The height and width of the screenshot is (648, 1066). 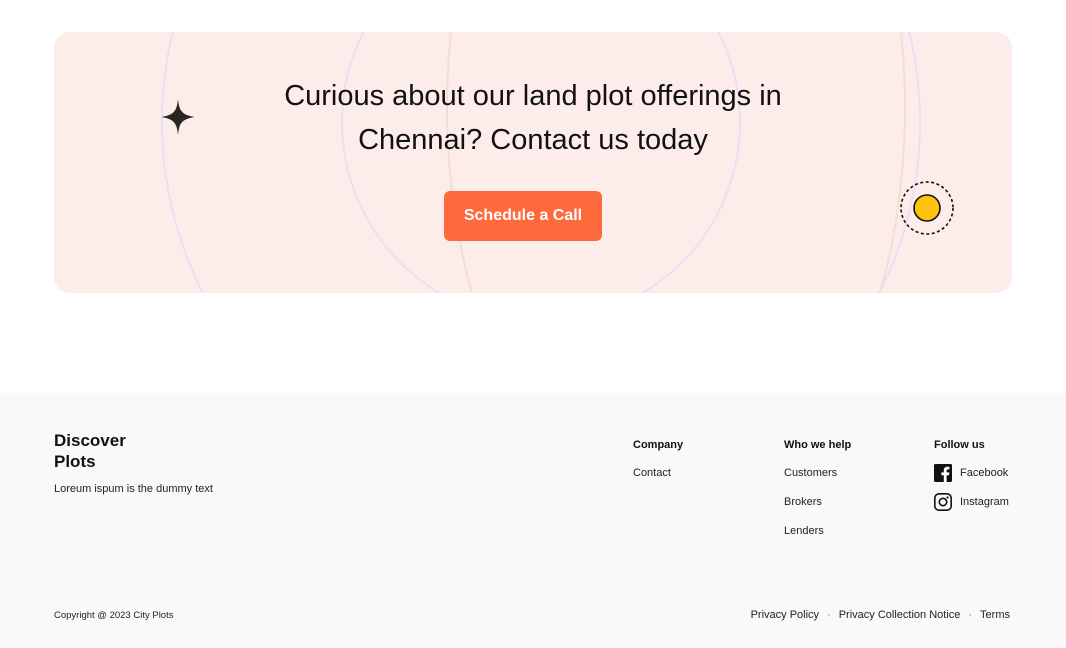 I want to click on footer-link-brokers: Brokers, so click(x=803, y=502).